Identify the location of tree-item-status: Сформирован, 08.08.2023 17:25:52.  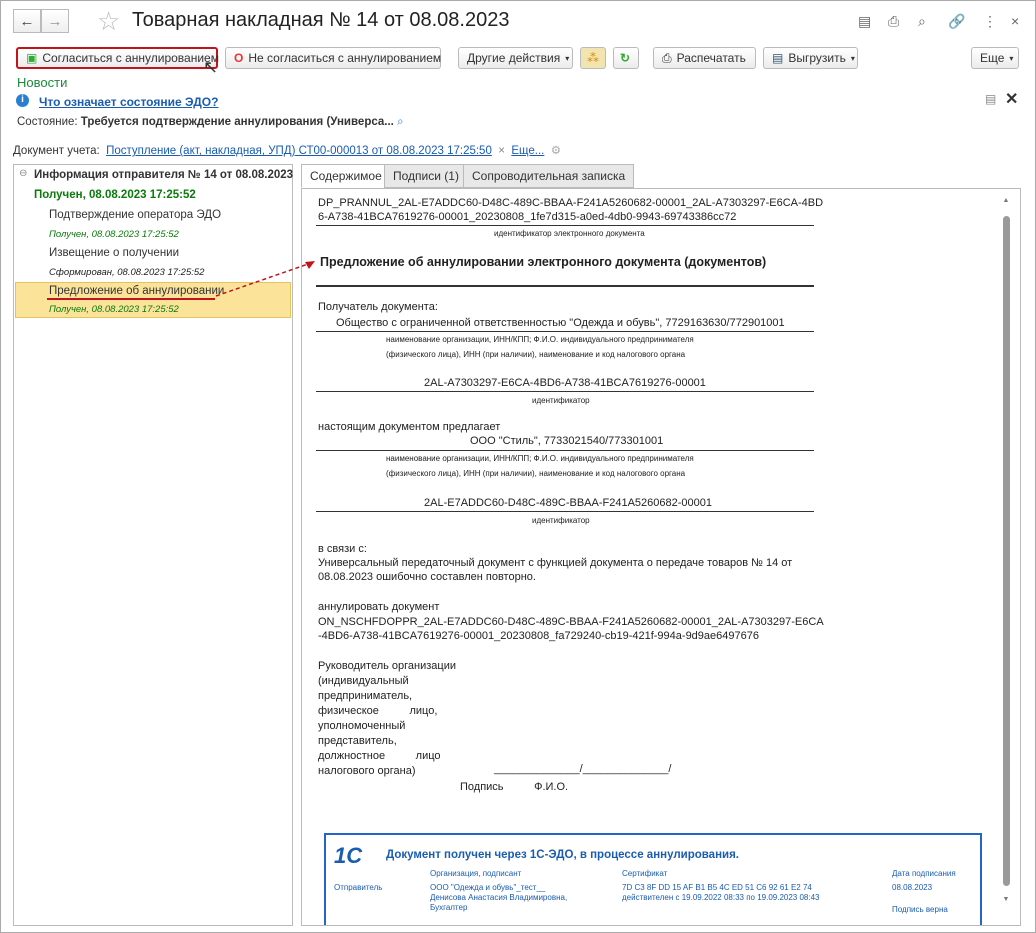
(127, 272).